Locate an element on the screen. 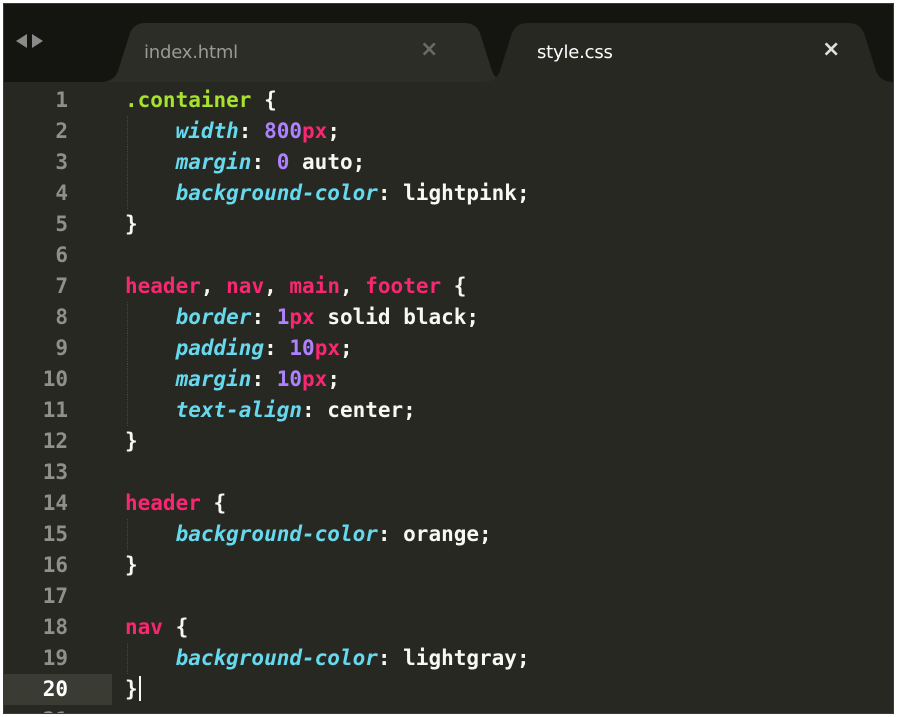  code-token: : lightpink; is located at coordinates (453, 193).